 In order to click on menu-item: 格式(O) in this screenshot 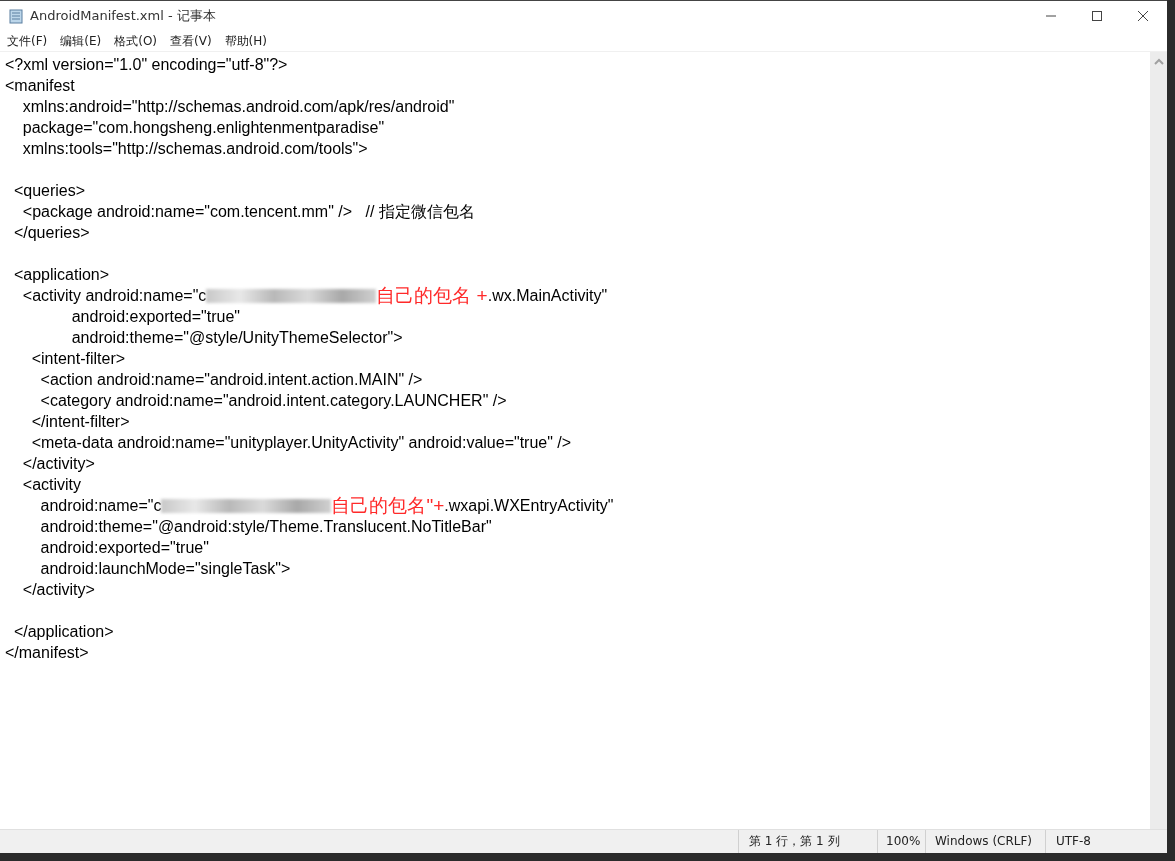, I will do `click(136, 41)`.